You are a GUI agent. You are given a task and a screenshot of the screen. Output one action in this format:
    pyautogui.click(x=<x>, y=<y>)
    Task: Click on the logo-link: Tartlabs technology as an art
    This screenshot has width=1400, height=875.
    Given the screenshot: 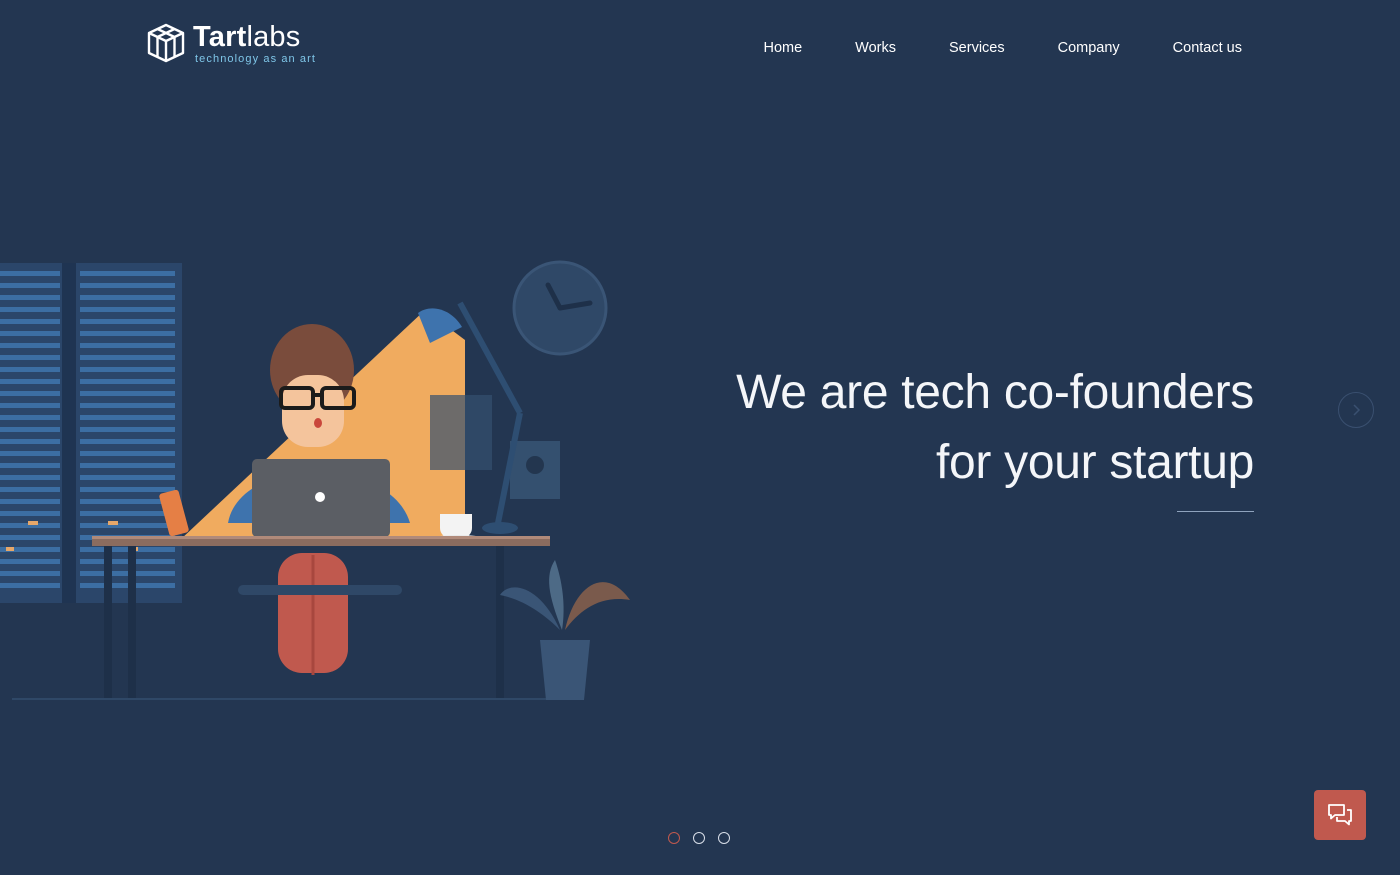 What is the action you would take?
    pyautogui.click(x=230, y=44)
    